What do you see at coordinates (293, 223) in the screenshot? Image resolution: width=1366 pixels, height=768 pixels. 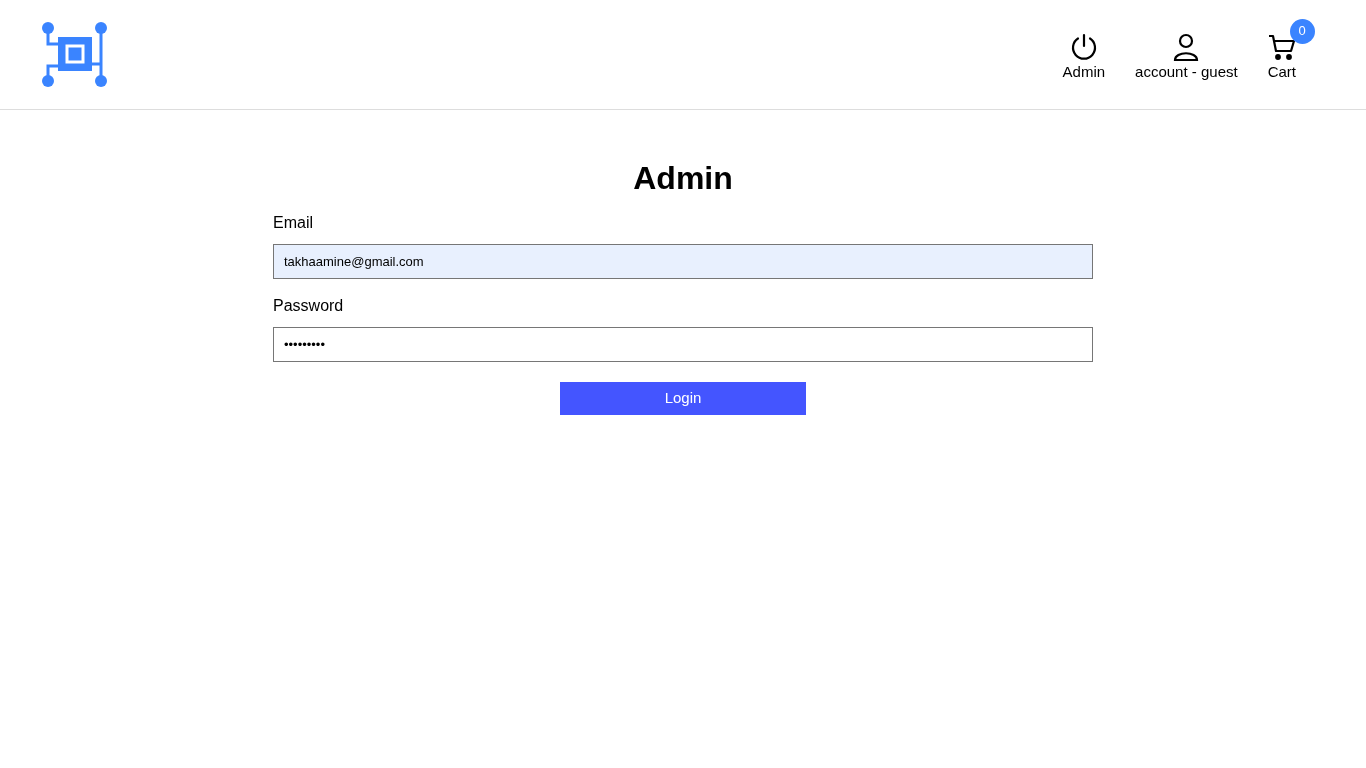 I see `field-label: Email` at bounding box center [293, 223].